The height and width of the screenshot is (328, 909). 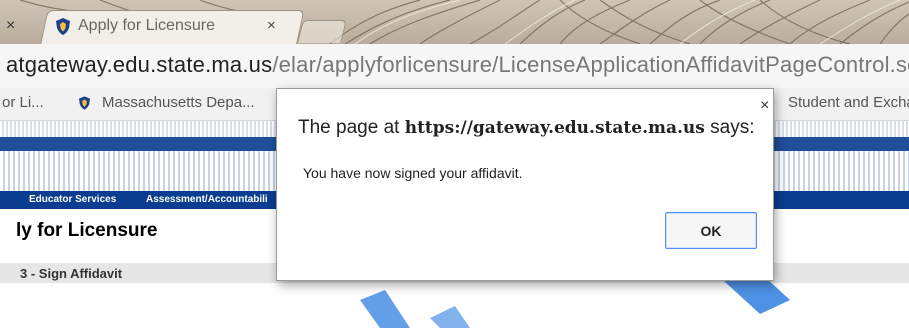 I want to click on page-title: ly for Licensure, so click(x=87, y=230).